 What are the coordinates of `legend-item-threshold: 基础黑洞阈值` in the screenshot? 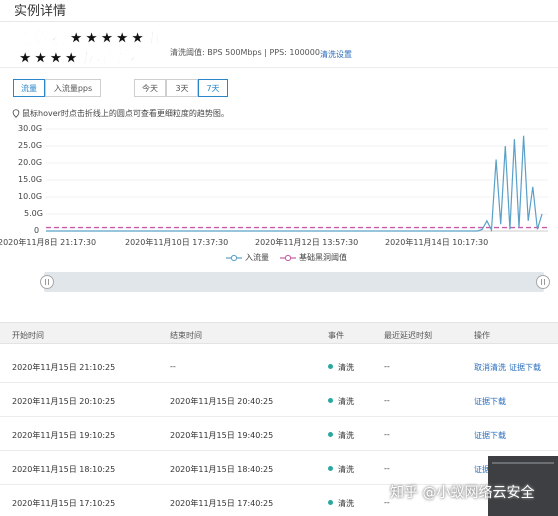 It's located at (313, 257).